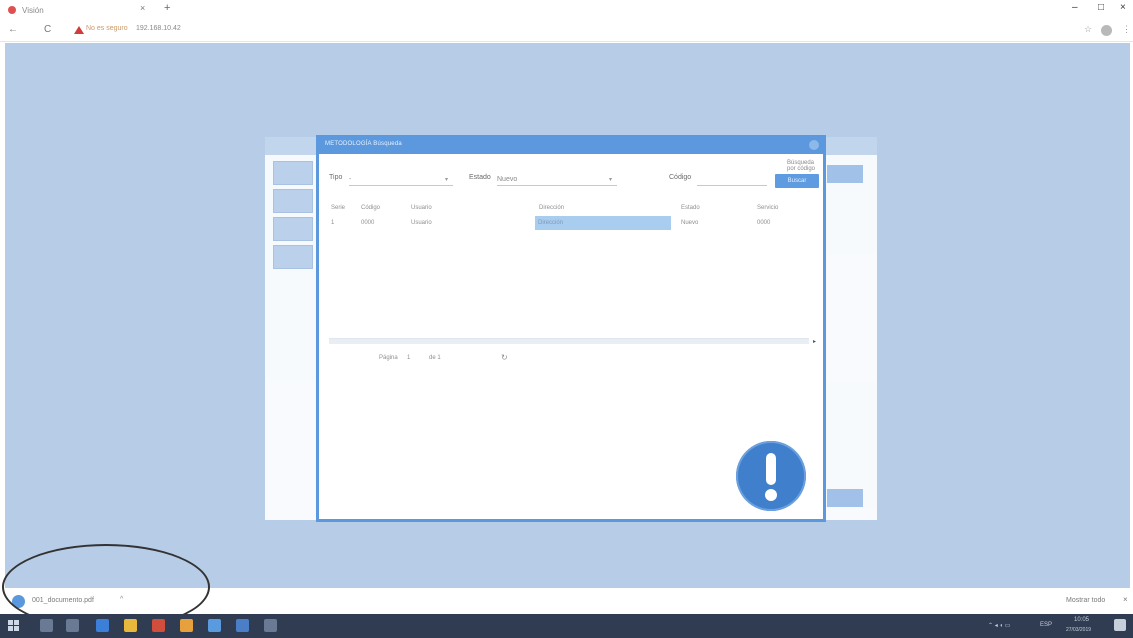 The height and width of the screenshot is (638, 1133). Describe the element at coordinates (1120, 625) in the screenshot. I see `notification-center-icon` at that location.